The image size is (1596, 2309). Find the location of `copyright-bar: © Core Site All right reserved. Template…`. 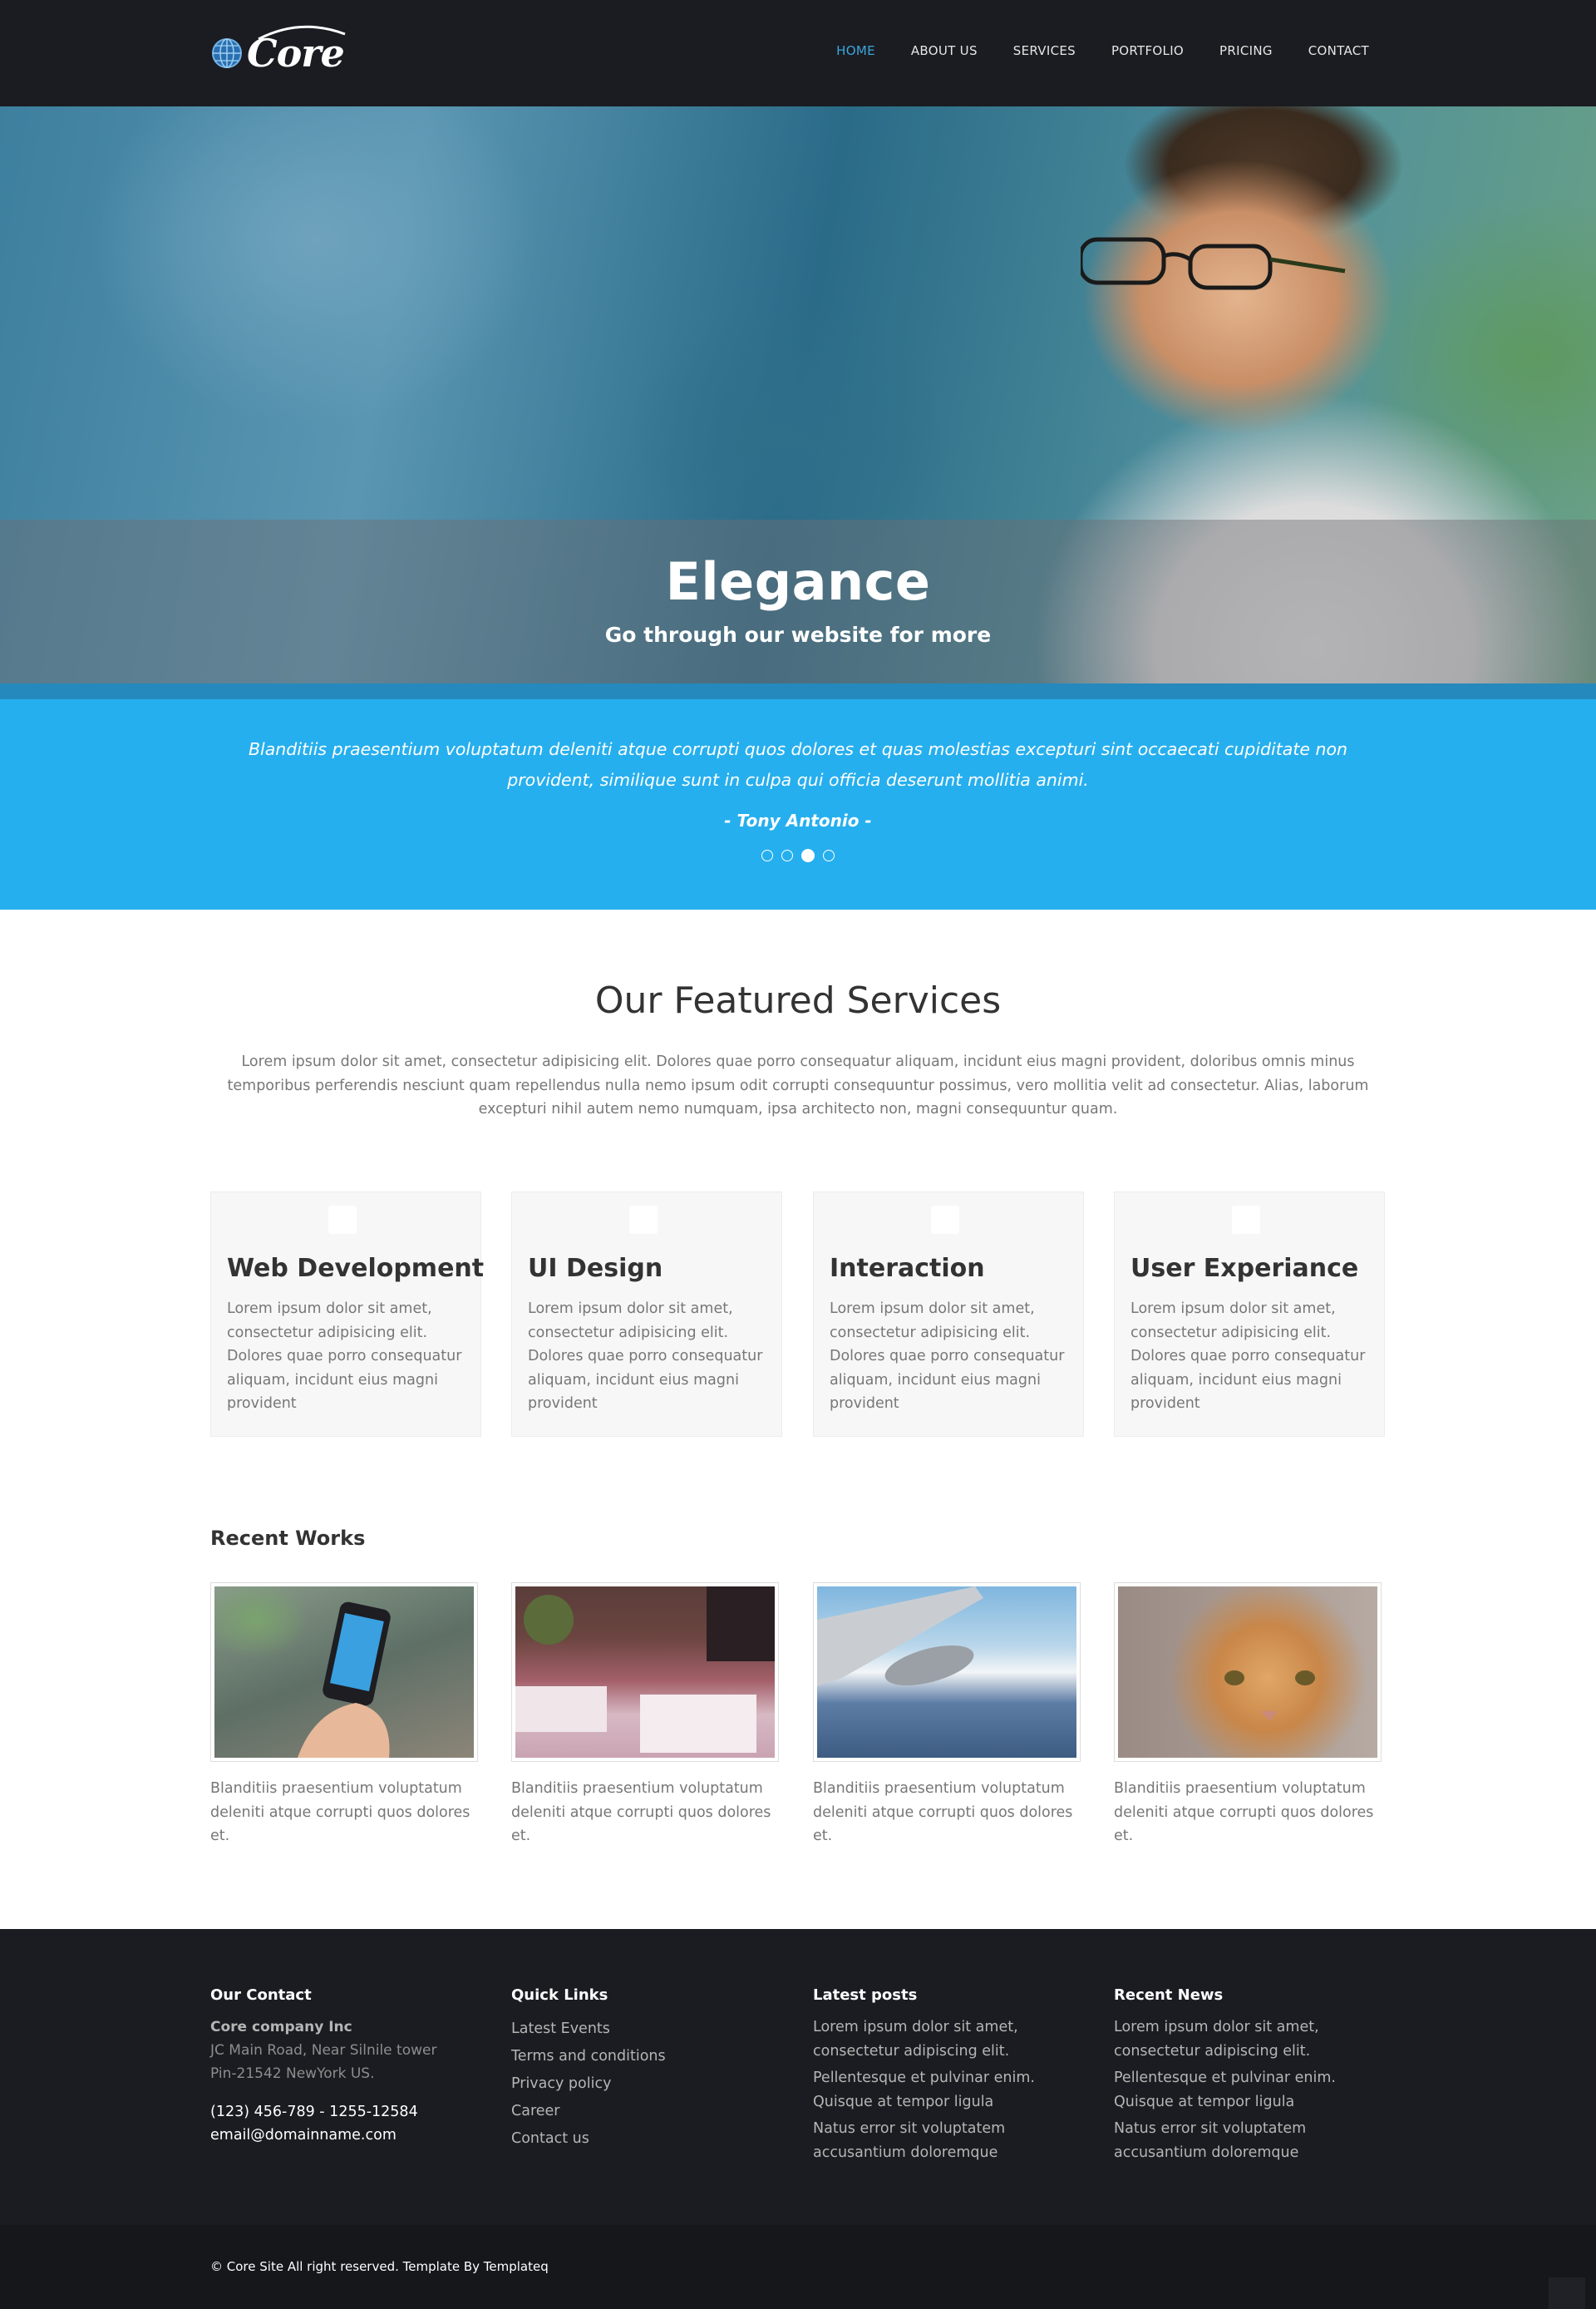

copyright-bar: © Core Site All right reserved. Template… is located at coordinates (798, 2267).